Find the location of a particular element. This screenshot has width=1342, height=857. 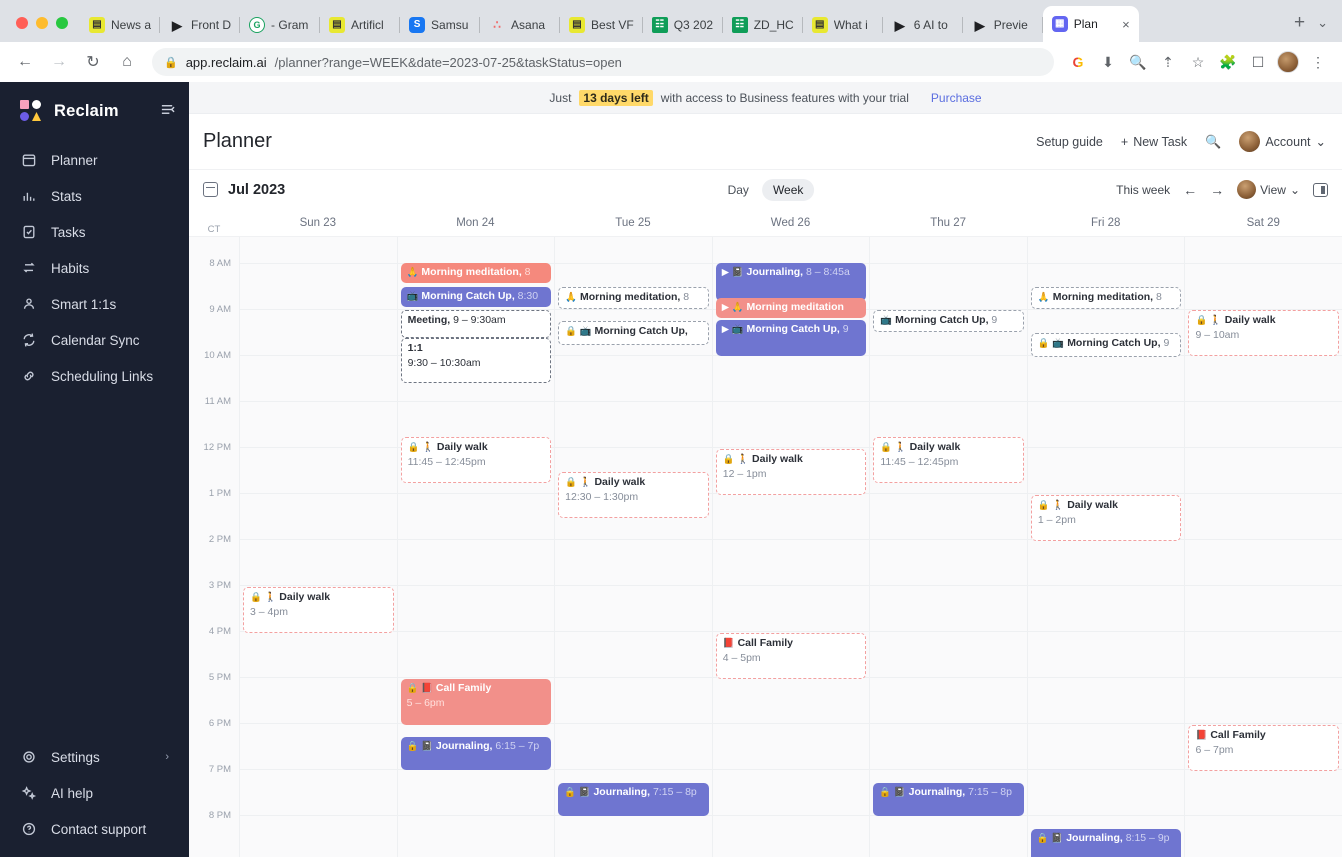

browser-tab: ▦ Plan × is located at coordinates (1090, 24).